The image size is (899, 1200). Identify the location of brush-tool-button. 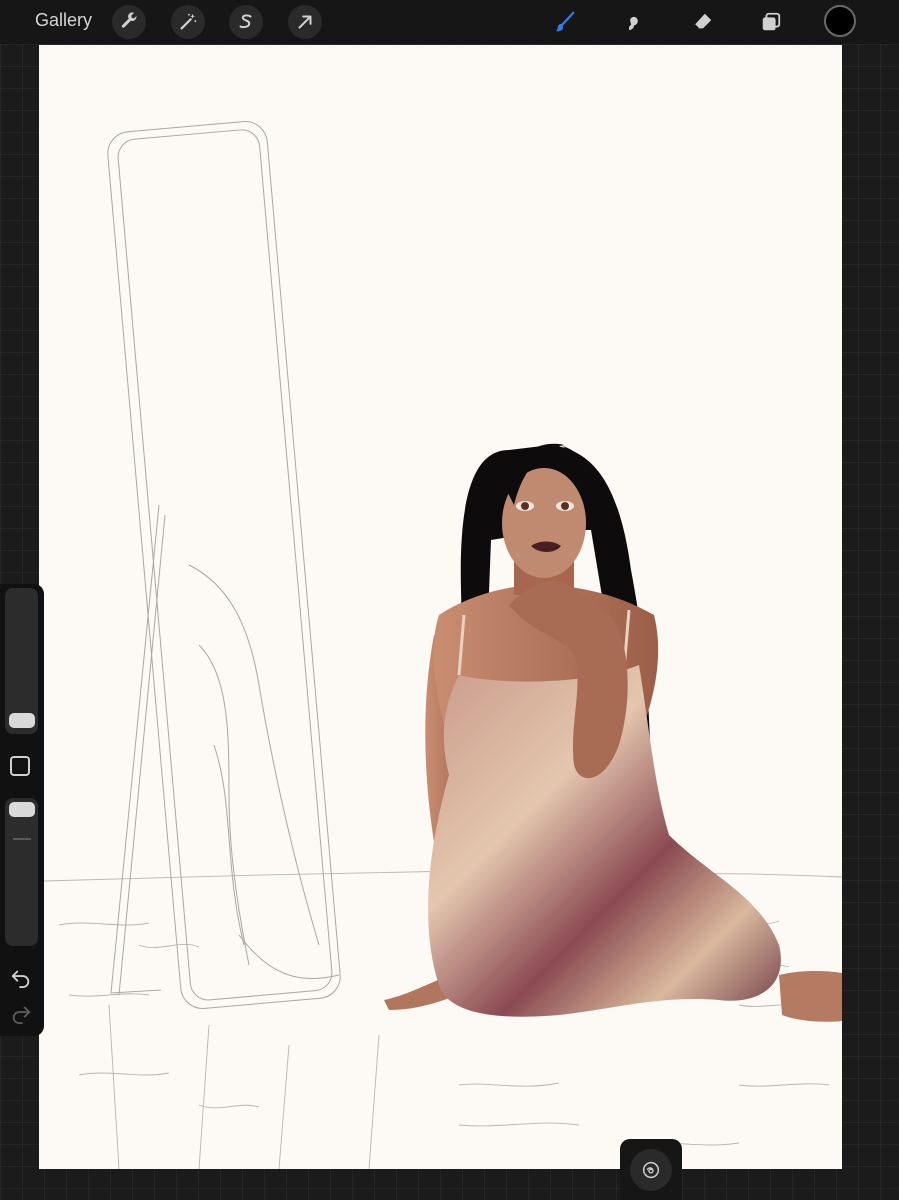
(565, 22).